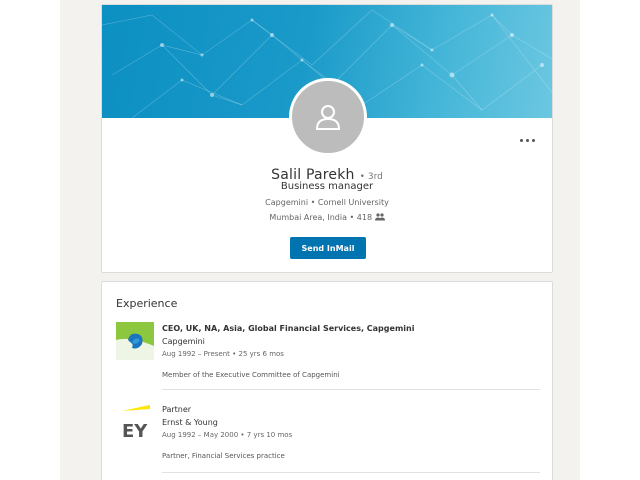 The height and width of the screenshot is (480, 640). Describe the element at coordinates (177, 409) in the screenshot. I see `job-title: Partner` at that location.